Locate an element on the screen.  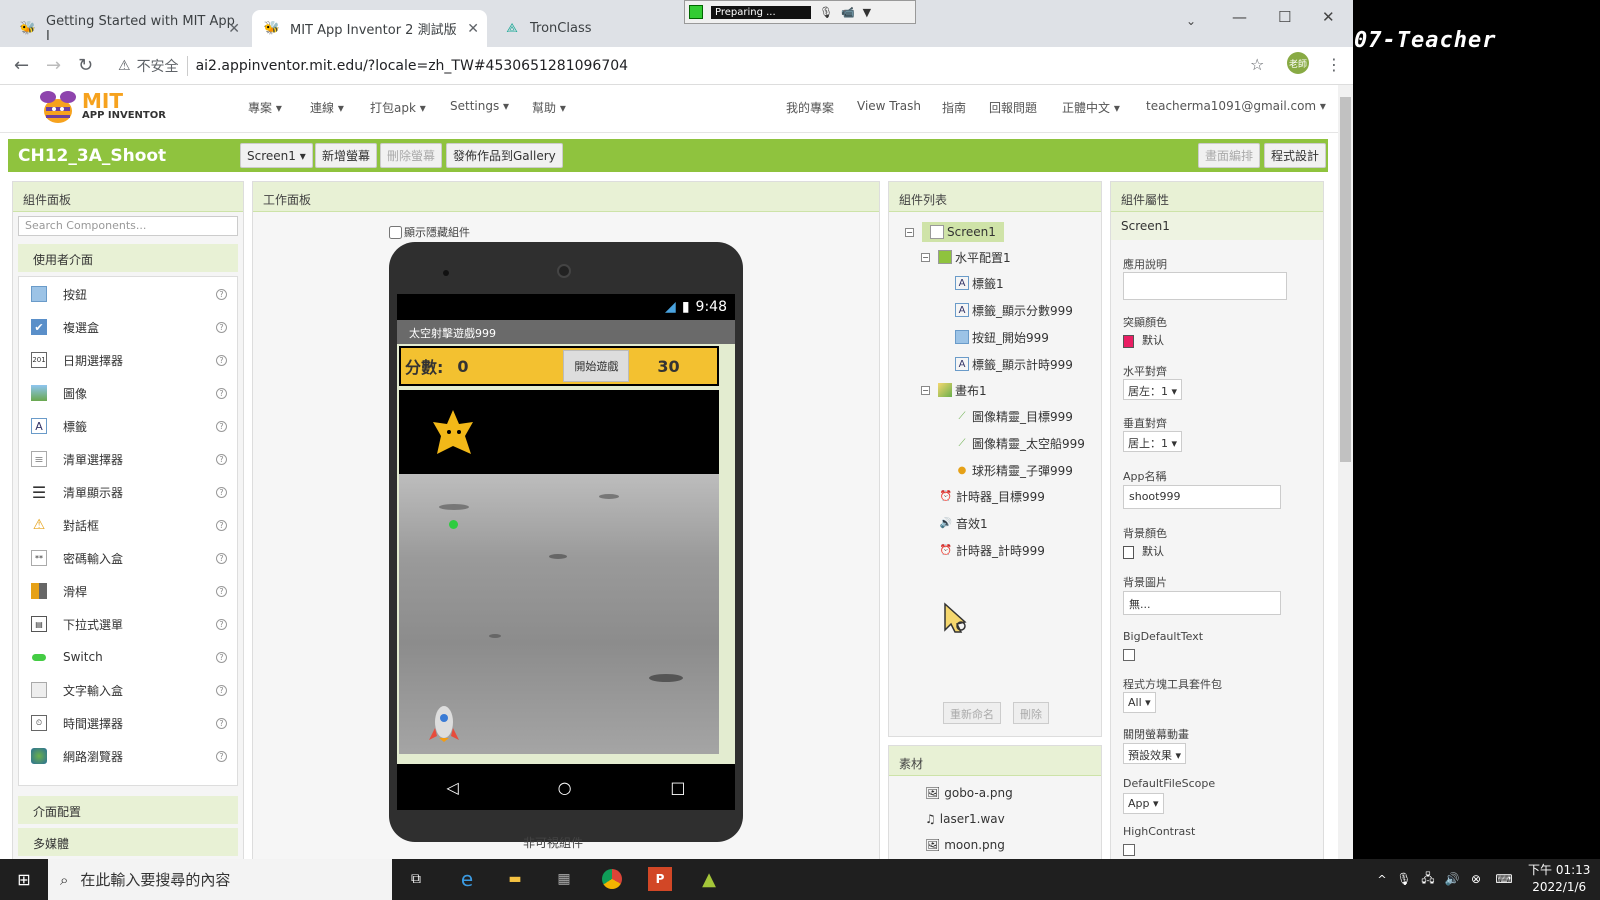
menu-my-projects: 我的專案 is located at coordinates (810, 107).